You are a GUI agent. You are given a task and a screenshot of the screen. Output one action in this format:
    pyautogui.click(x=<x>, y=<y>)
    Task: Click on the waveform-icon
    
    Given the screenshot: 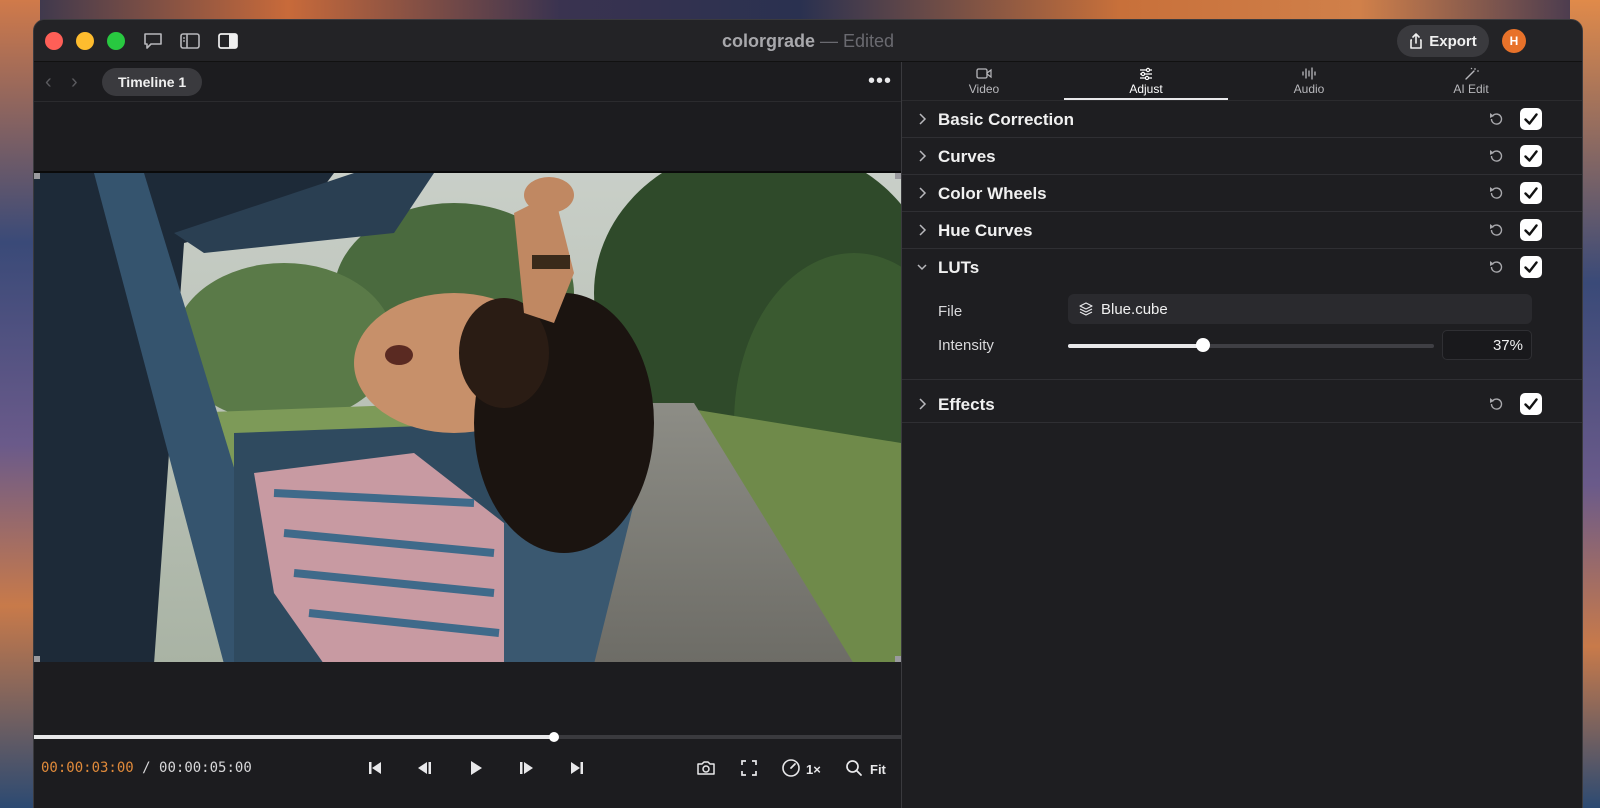 What is the action you would take?
    pyautogui.click(x=1309, y=73)
    